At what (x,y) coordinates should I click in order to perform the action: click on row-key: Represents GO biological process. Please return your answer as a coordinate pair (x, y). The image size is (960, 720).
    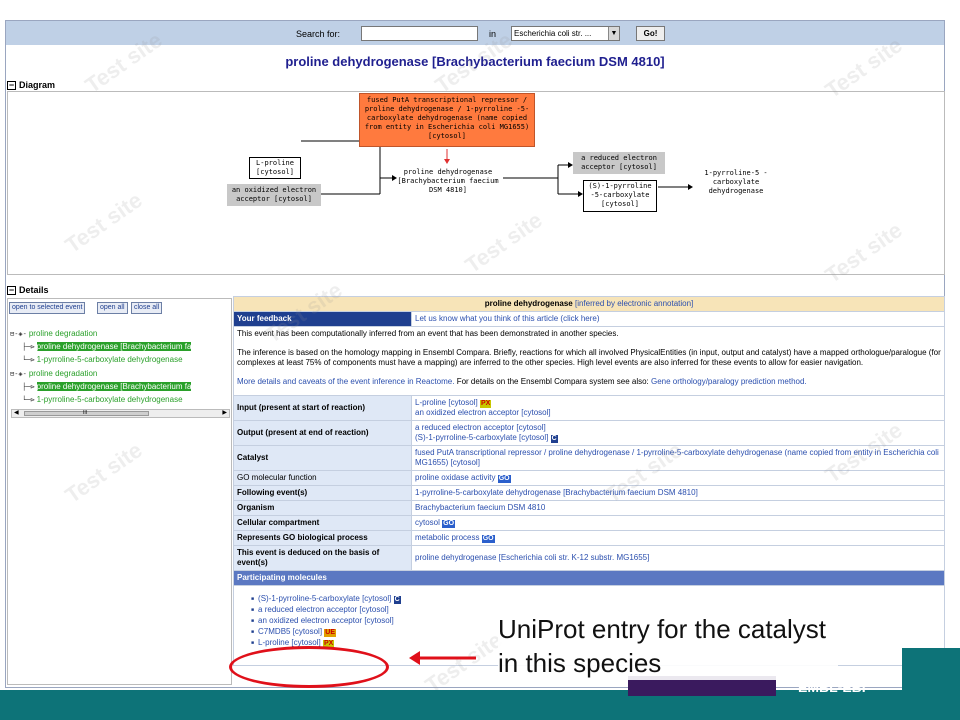
    Looking at the image, I should click on (322, 538).